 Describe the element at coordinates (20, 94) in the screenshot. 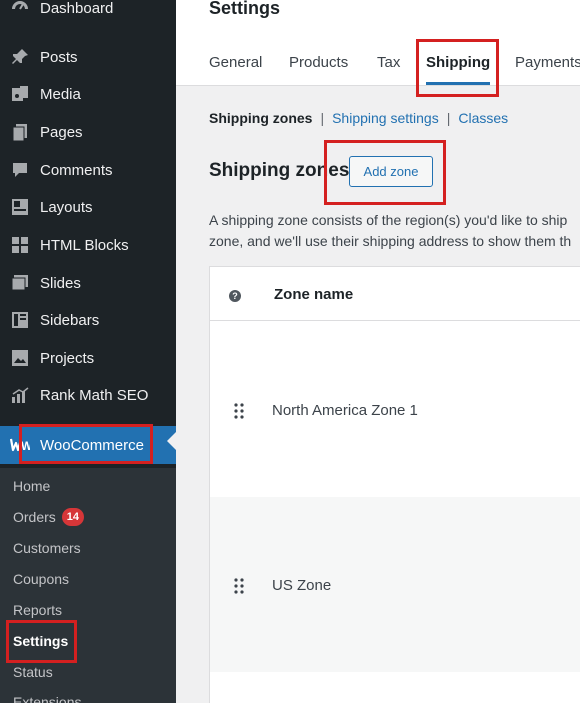

I see `media-icon` at that location.